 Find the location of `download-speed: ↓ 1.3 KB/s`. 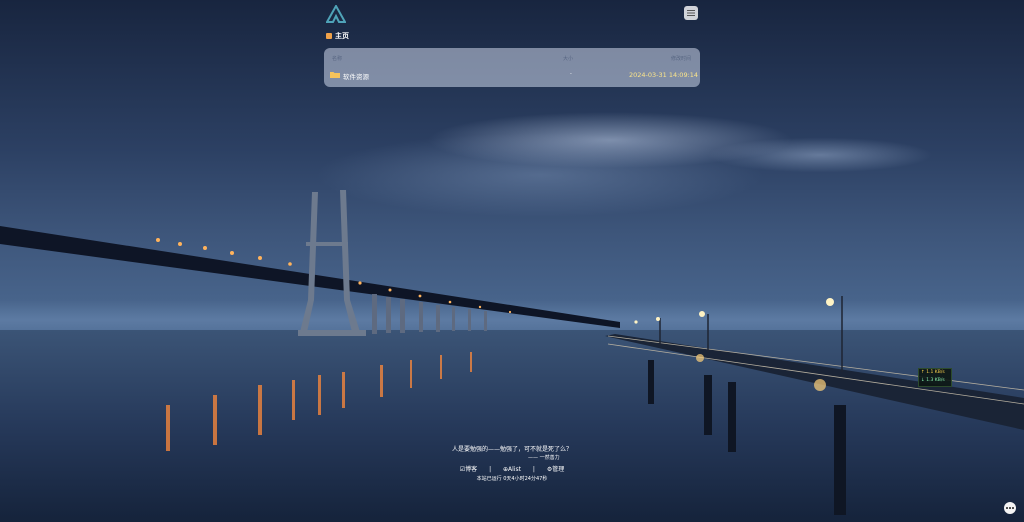

download-speed: ↓ 1.3 KB/s is located at coordinates (933, 380).